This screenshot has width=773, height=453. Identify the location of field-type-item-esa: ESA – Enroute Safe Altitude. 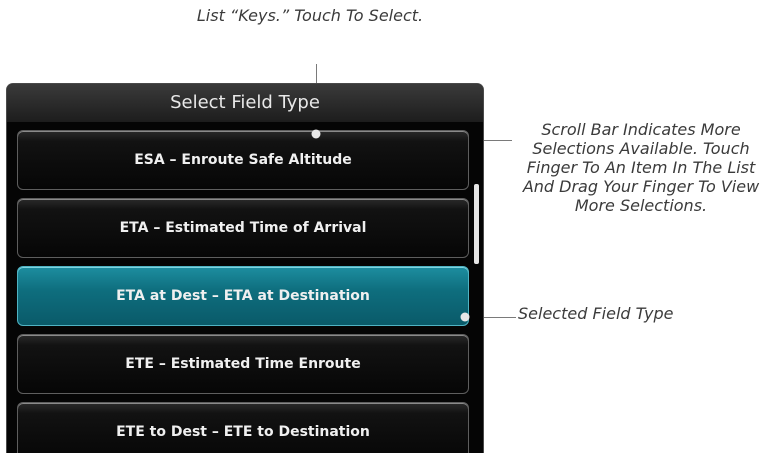
(243, 160).